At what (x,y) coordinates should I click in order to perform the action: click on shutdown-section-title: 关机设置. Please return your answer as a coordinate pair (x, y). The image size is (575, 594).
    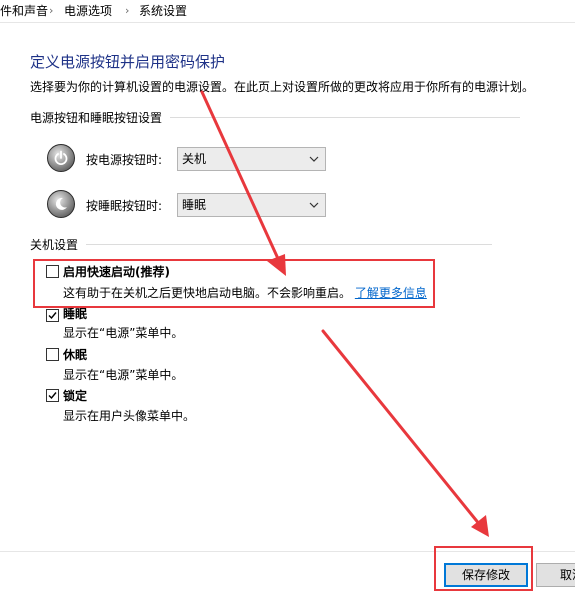
    Looking at the image, I should click on (261, 244).